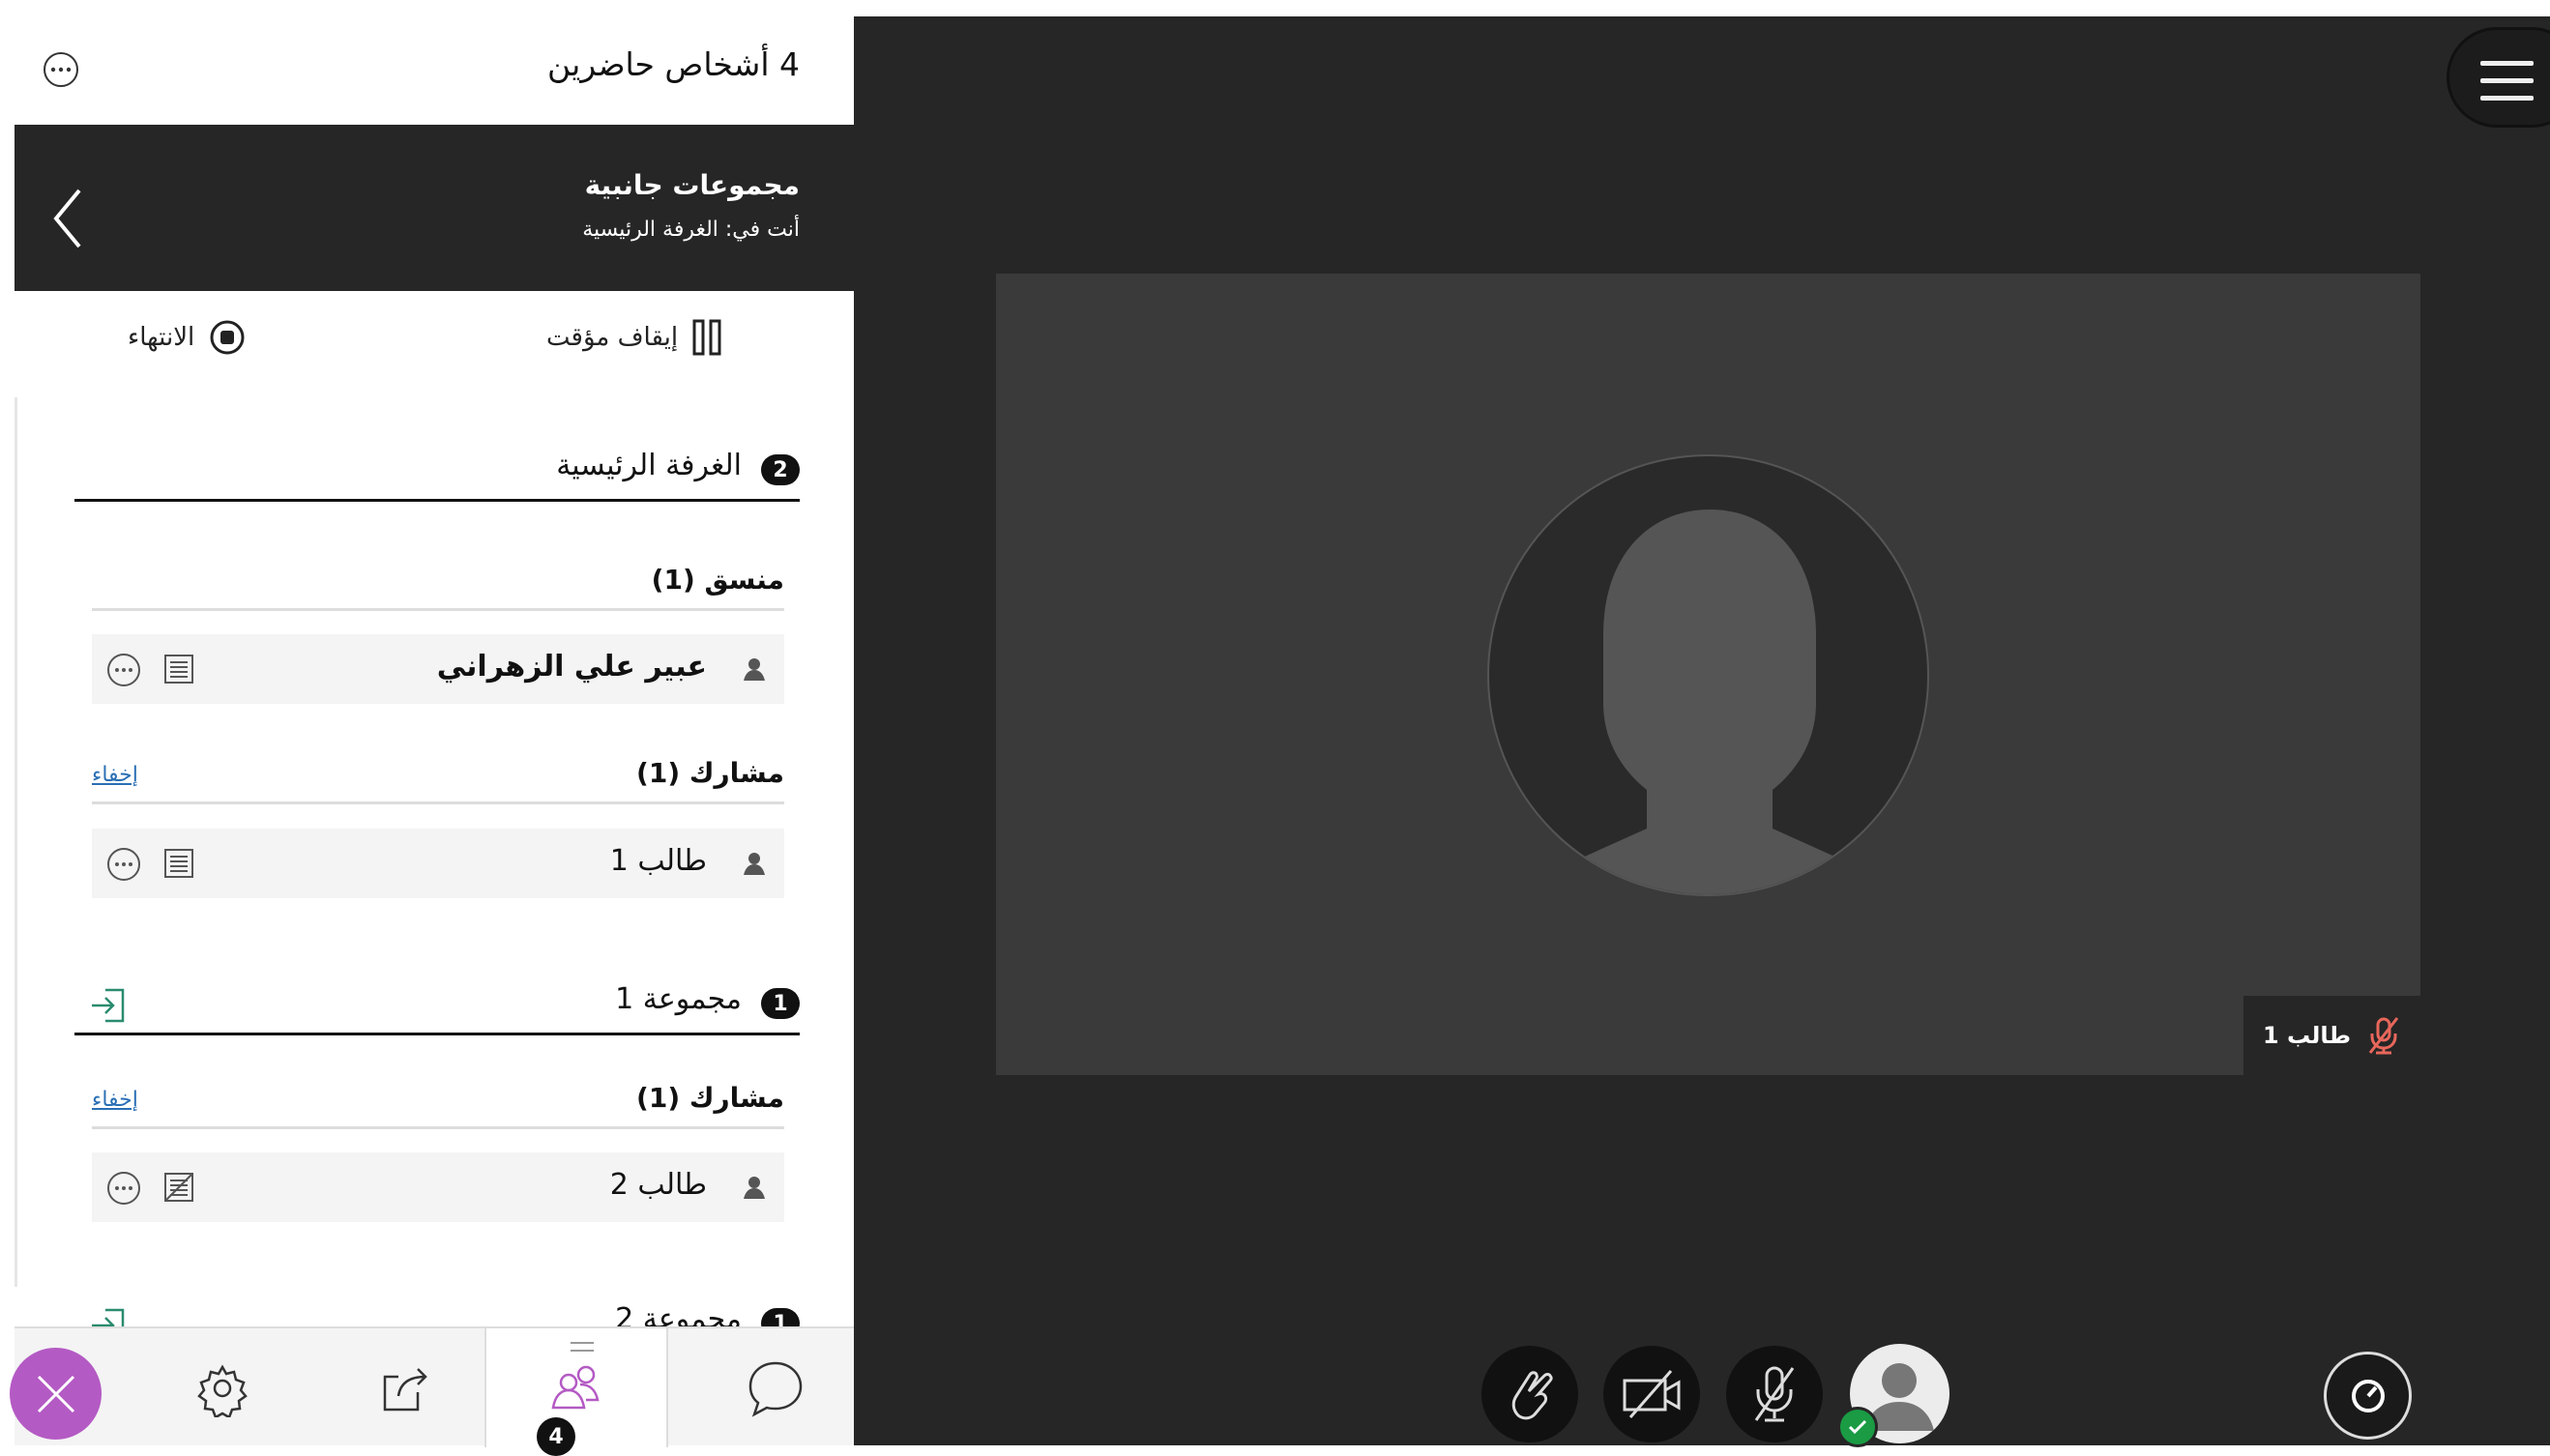 The height and width of the screenshot is (1456, 2550). Describe the element at coordinates (556, 1437) in the screenshot. I see `attendees-count-badge: 4` at that location.